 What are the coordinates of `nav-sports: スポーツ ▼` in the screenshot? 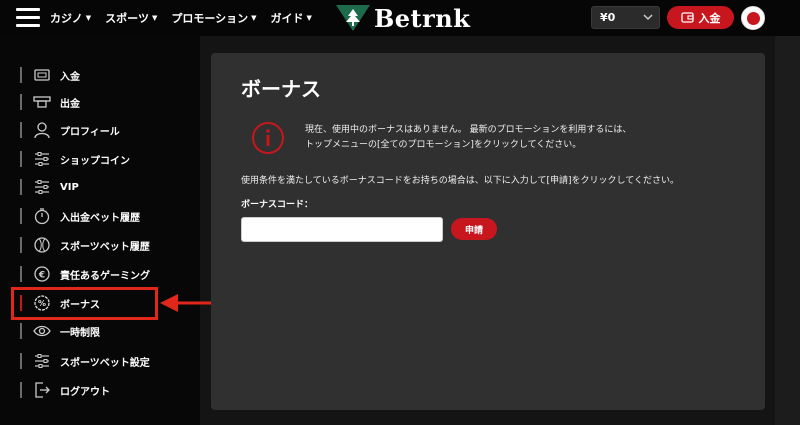 It's located at (131, 18).